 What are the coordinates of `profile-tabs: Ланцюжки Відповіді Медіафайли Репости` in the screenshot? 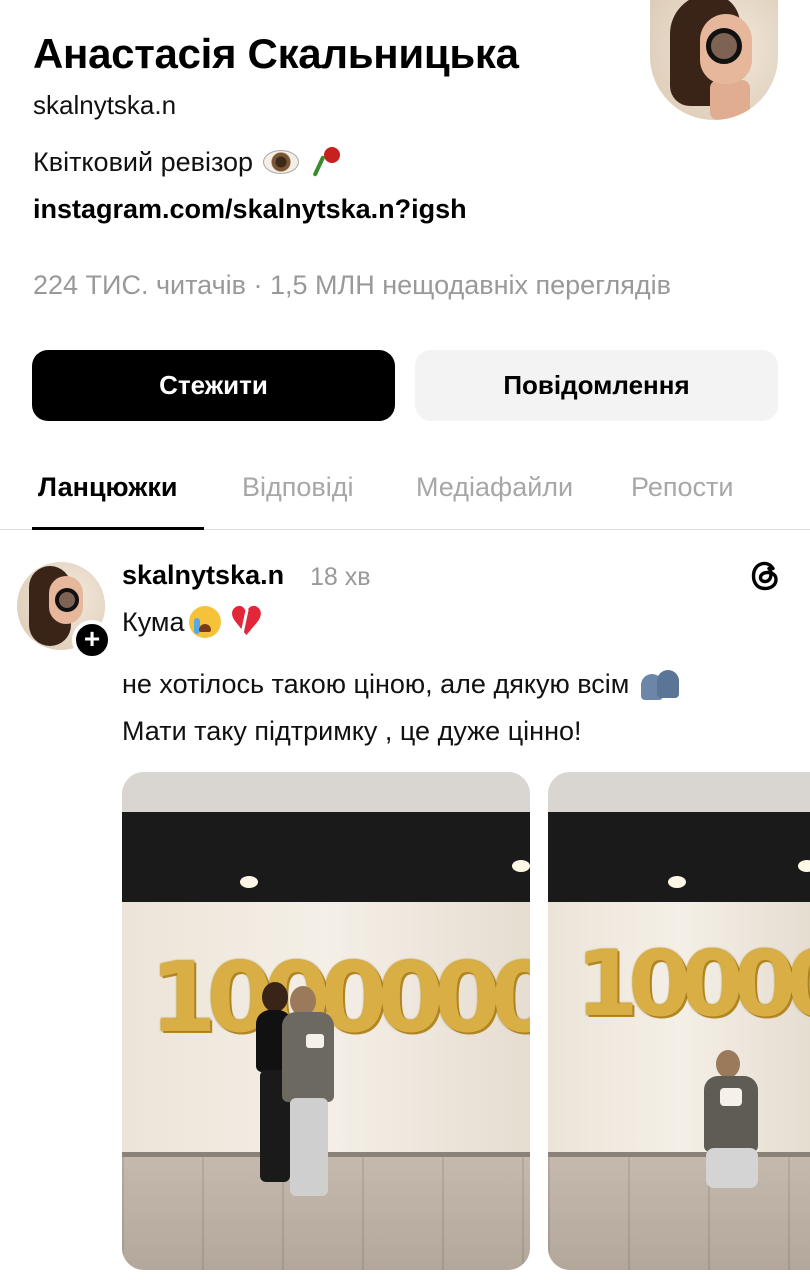 It's located at (405, 495).